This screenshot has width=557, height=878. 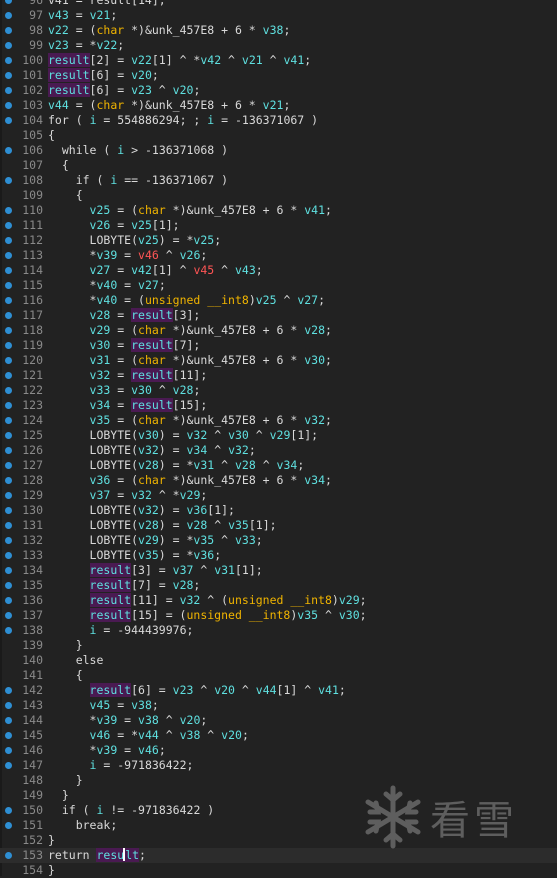 I want to click on code-text: LOBYTE(v28) = *v31 ^ v28 ^ v34;, so click(x=176, y=465).